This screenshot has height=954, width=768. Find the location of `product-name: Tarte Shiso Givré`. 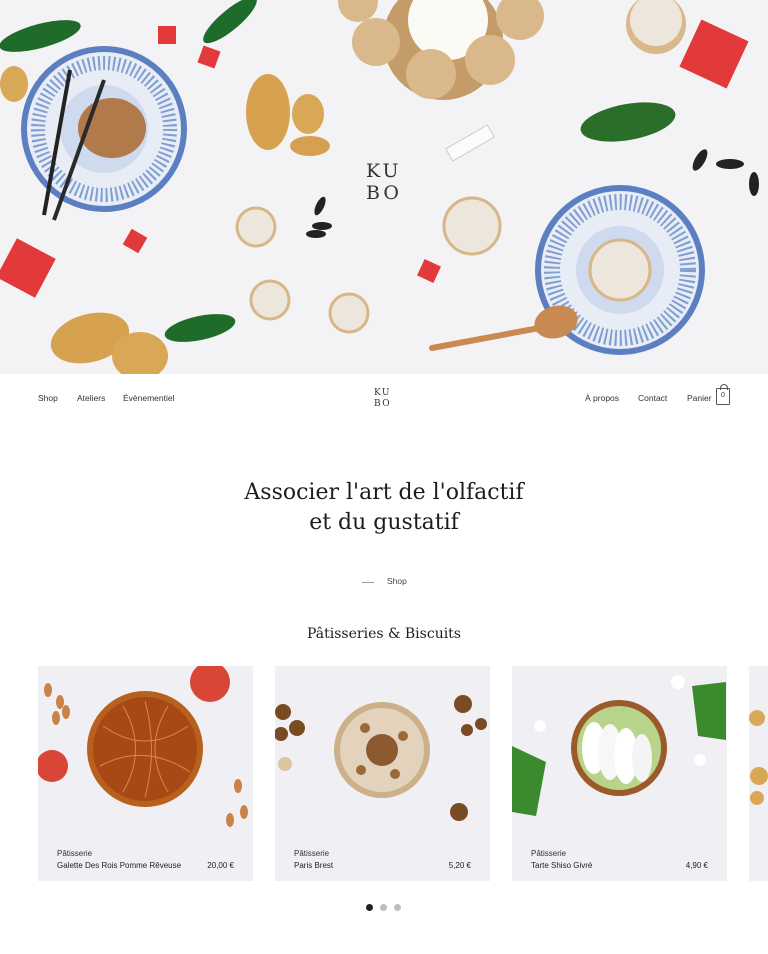

product-name: Tarte Shiso Givré is located at coordinates (561, 865).